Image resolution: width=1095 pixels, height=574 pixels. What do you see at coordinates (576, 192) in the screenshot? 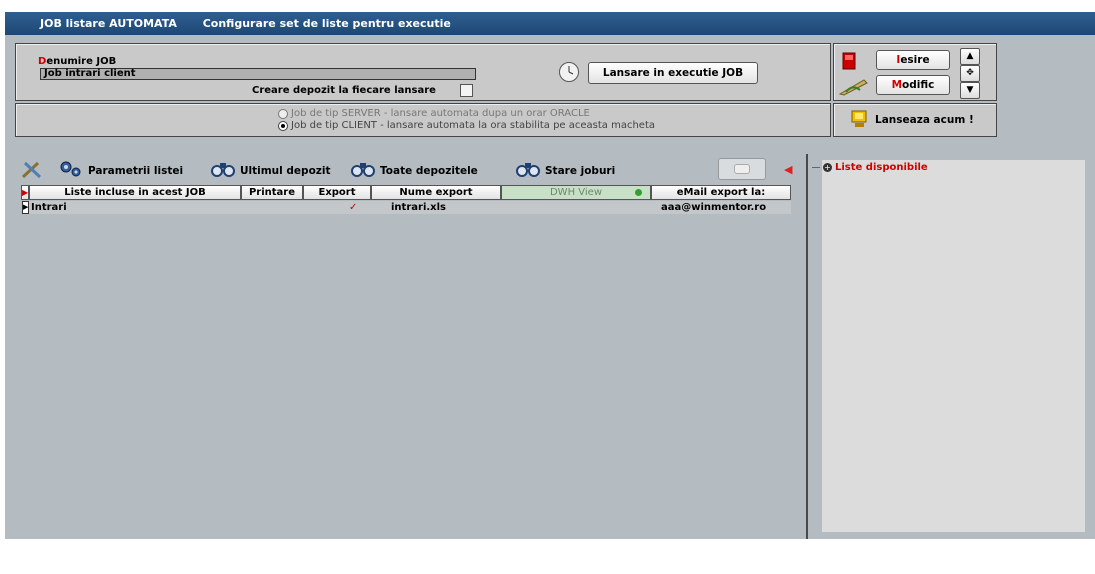
I see `col-dwh-view: DWH View` at bounding box center [576, 192].